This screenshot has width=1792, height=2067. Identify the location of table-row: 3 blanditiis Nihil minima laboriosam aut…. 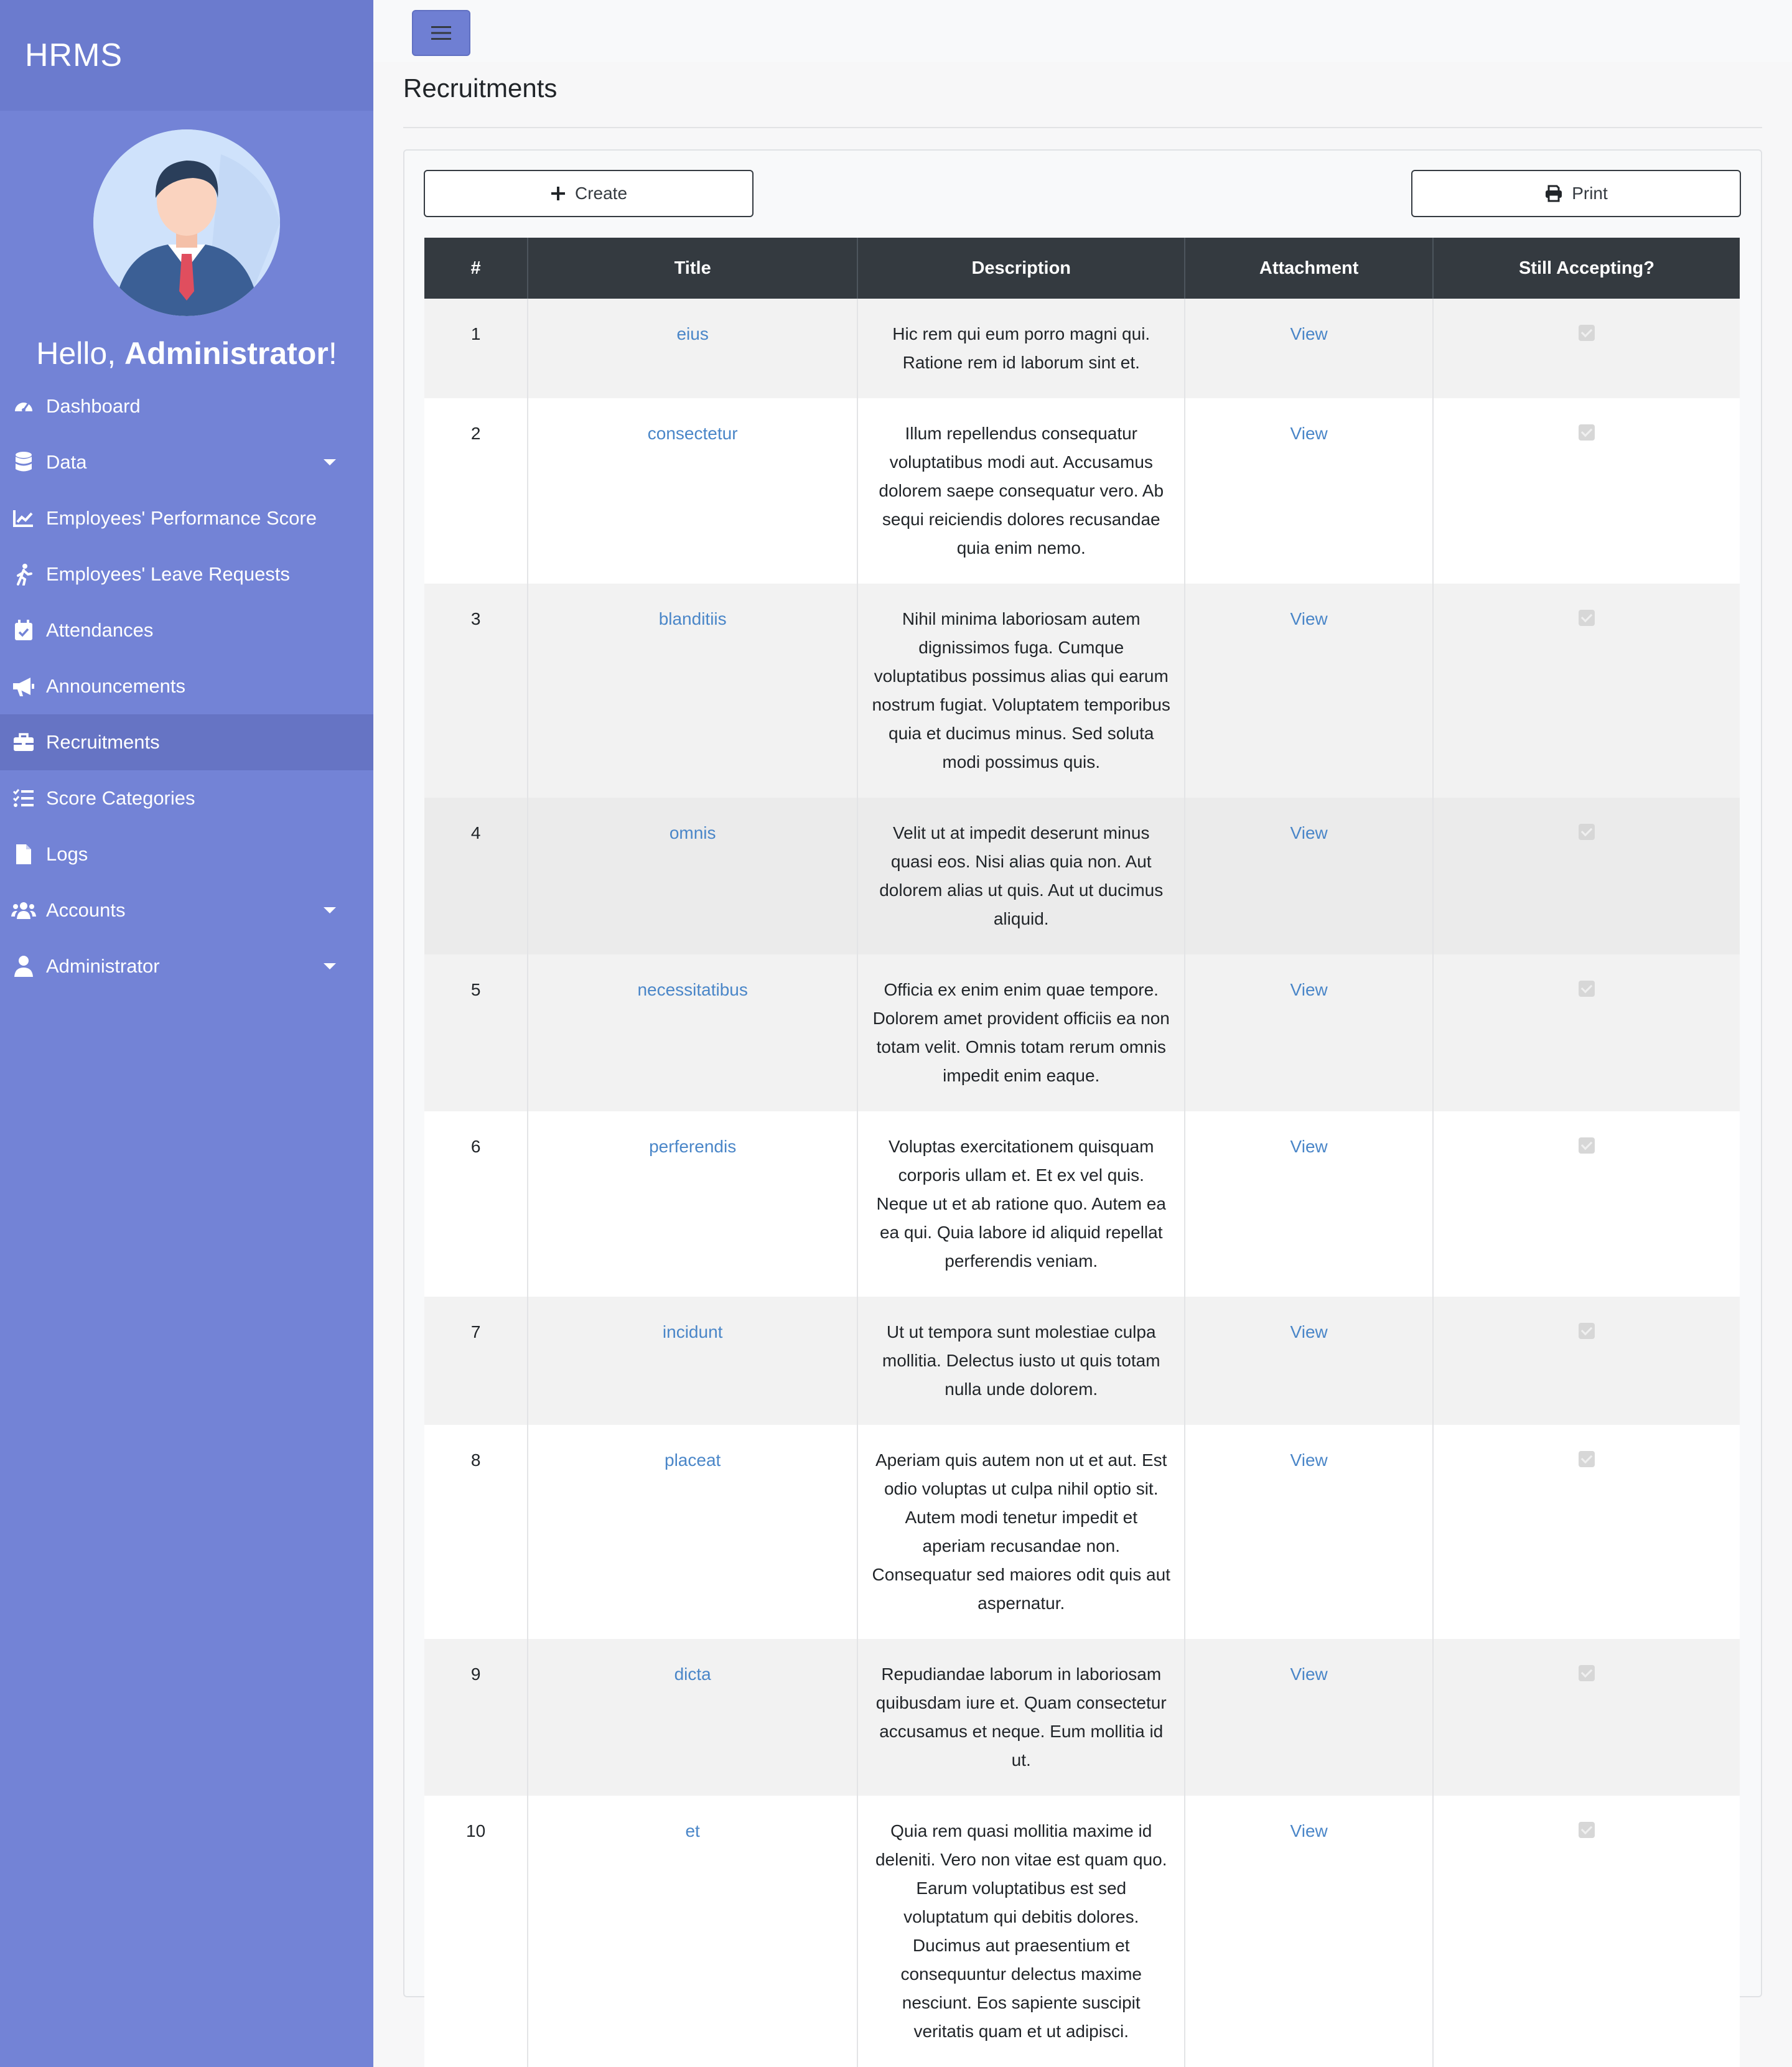
(1082, 691).